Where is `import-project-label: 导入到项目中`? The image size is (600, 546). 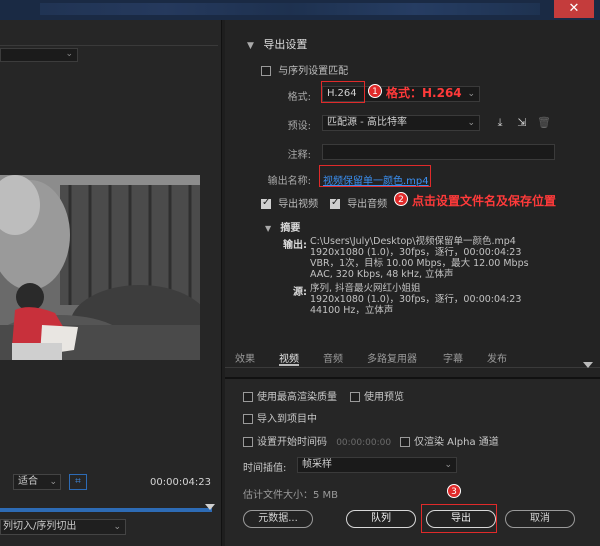
import-project-label: 导入到项目中 is located at coordinates (287, 419).